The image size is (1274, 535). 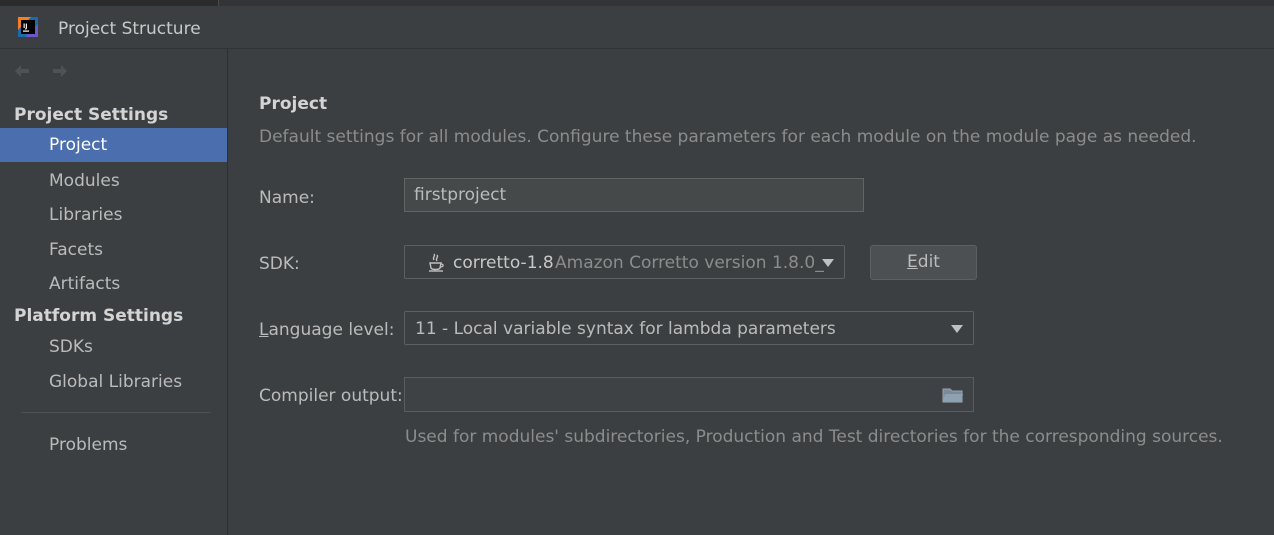 What do you see at coordinates (331, 330) in the screenshot?
I see `language-level-label-text: anguage level:` at bounding box center [331, 330].